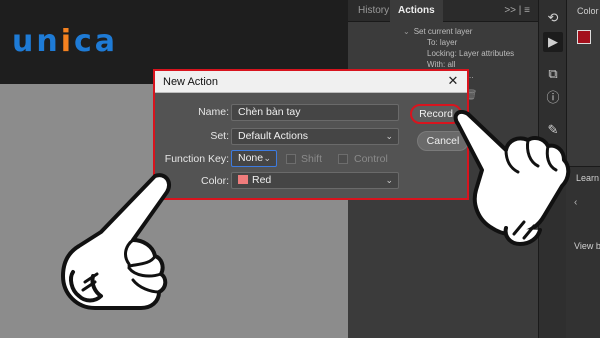 The height and width of the screenshot is (338, 600). I want to click on pointing-hand-right-icon, so click(512, 178).